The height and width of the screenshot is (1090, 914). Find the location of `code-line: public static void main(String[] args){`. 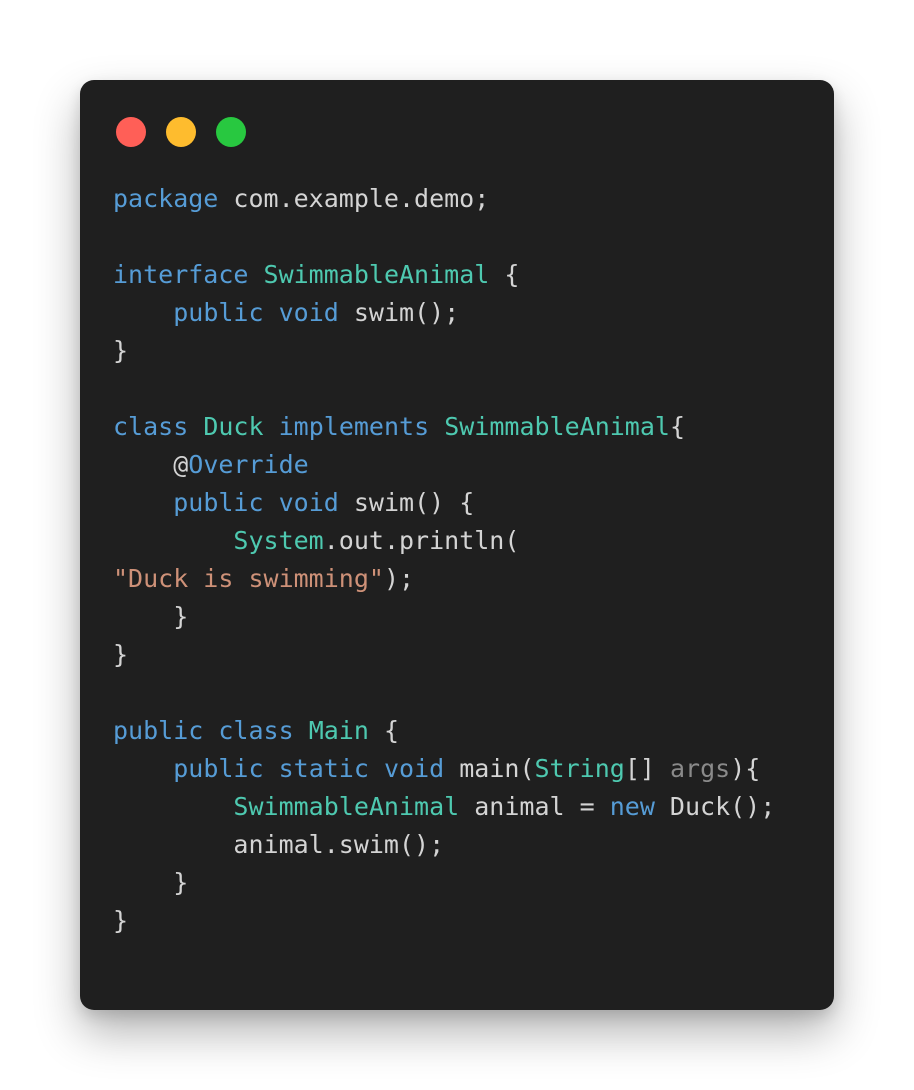

code-line: public static void main(String[] args){ is located at coordinates (444, 769).